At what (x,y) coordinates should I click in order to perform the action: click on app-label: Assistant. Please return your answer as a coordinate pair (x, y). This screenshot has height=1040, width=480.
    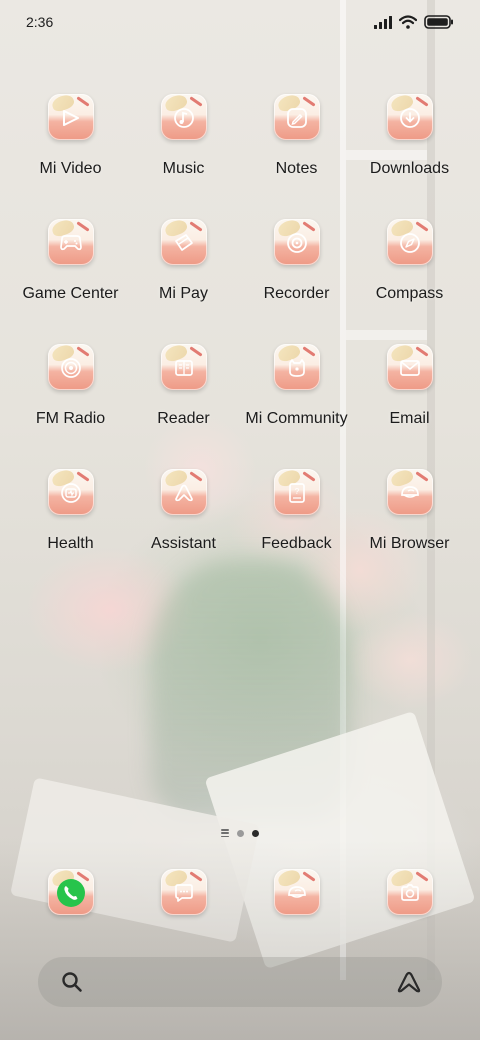
    Looking at the image, I should click on (183, 543).